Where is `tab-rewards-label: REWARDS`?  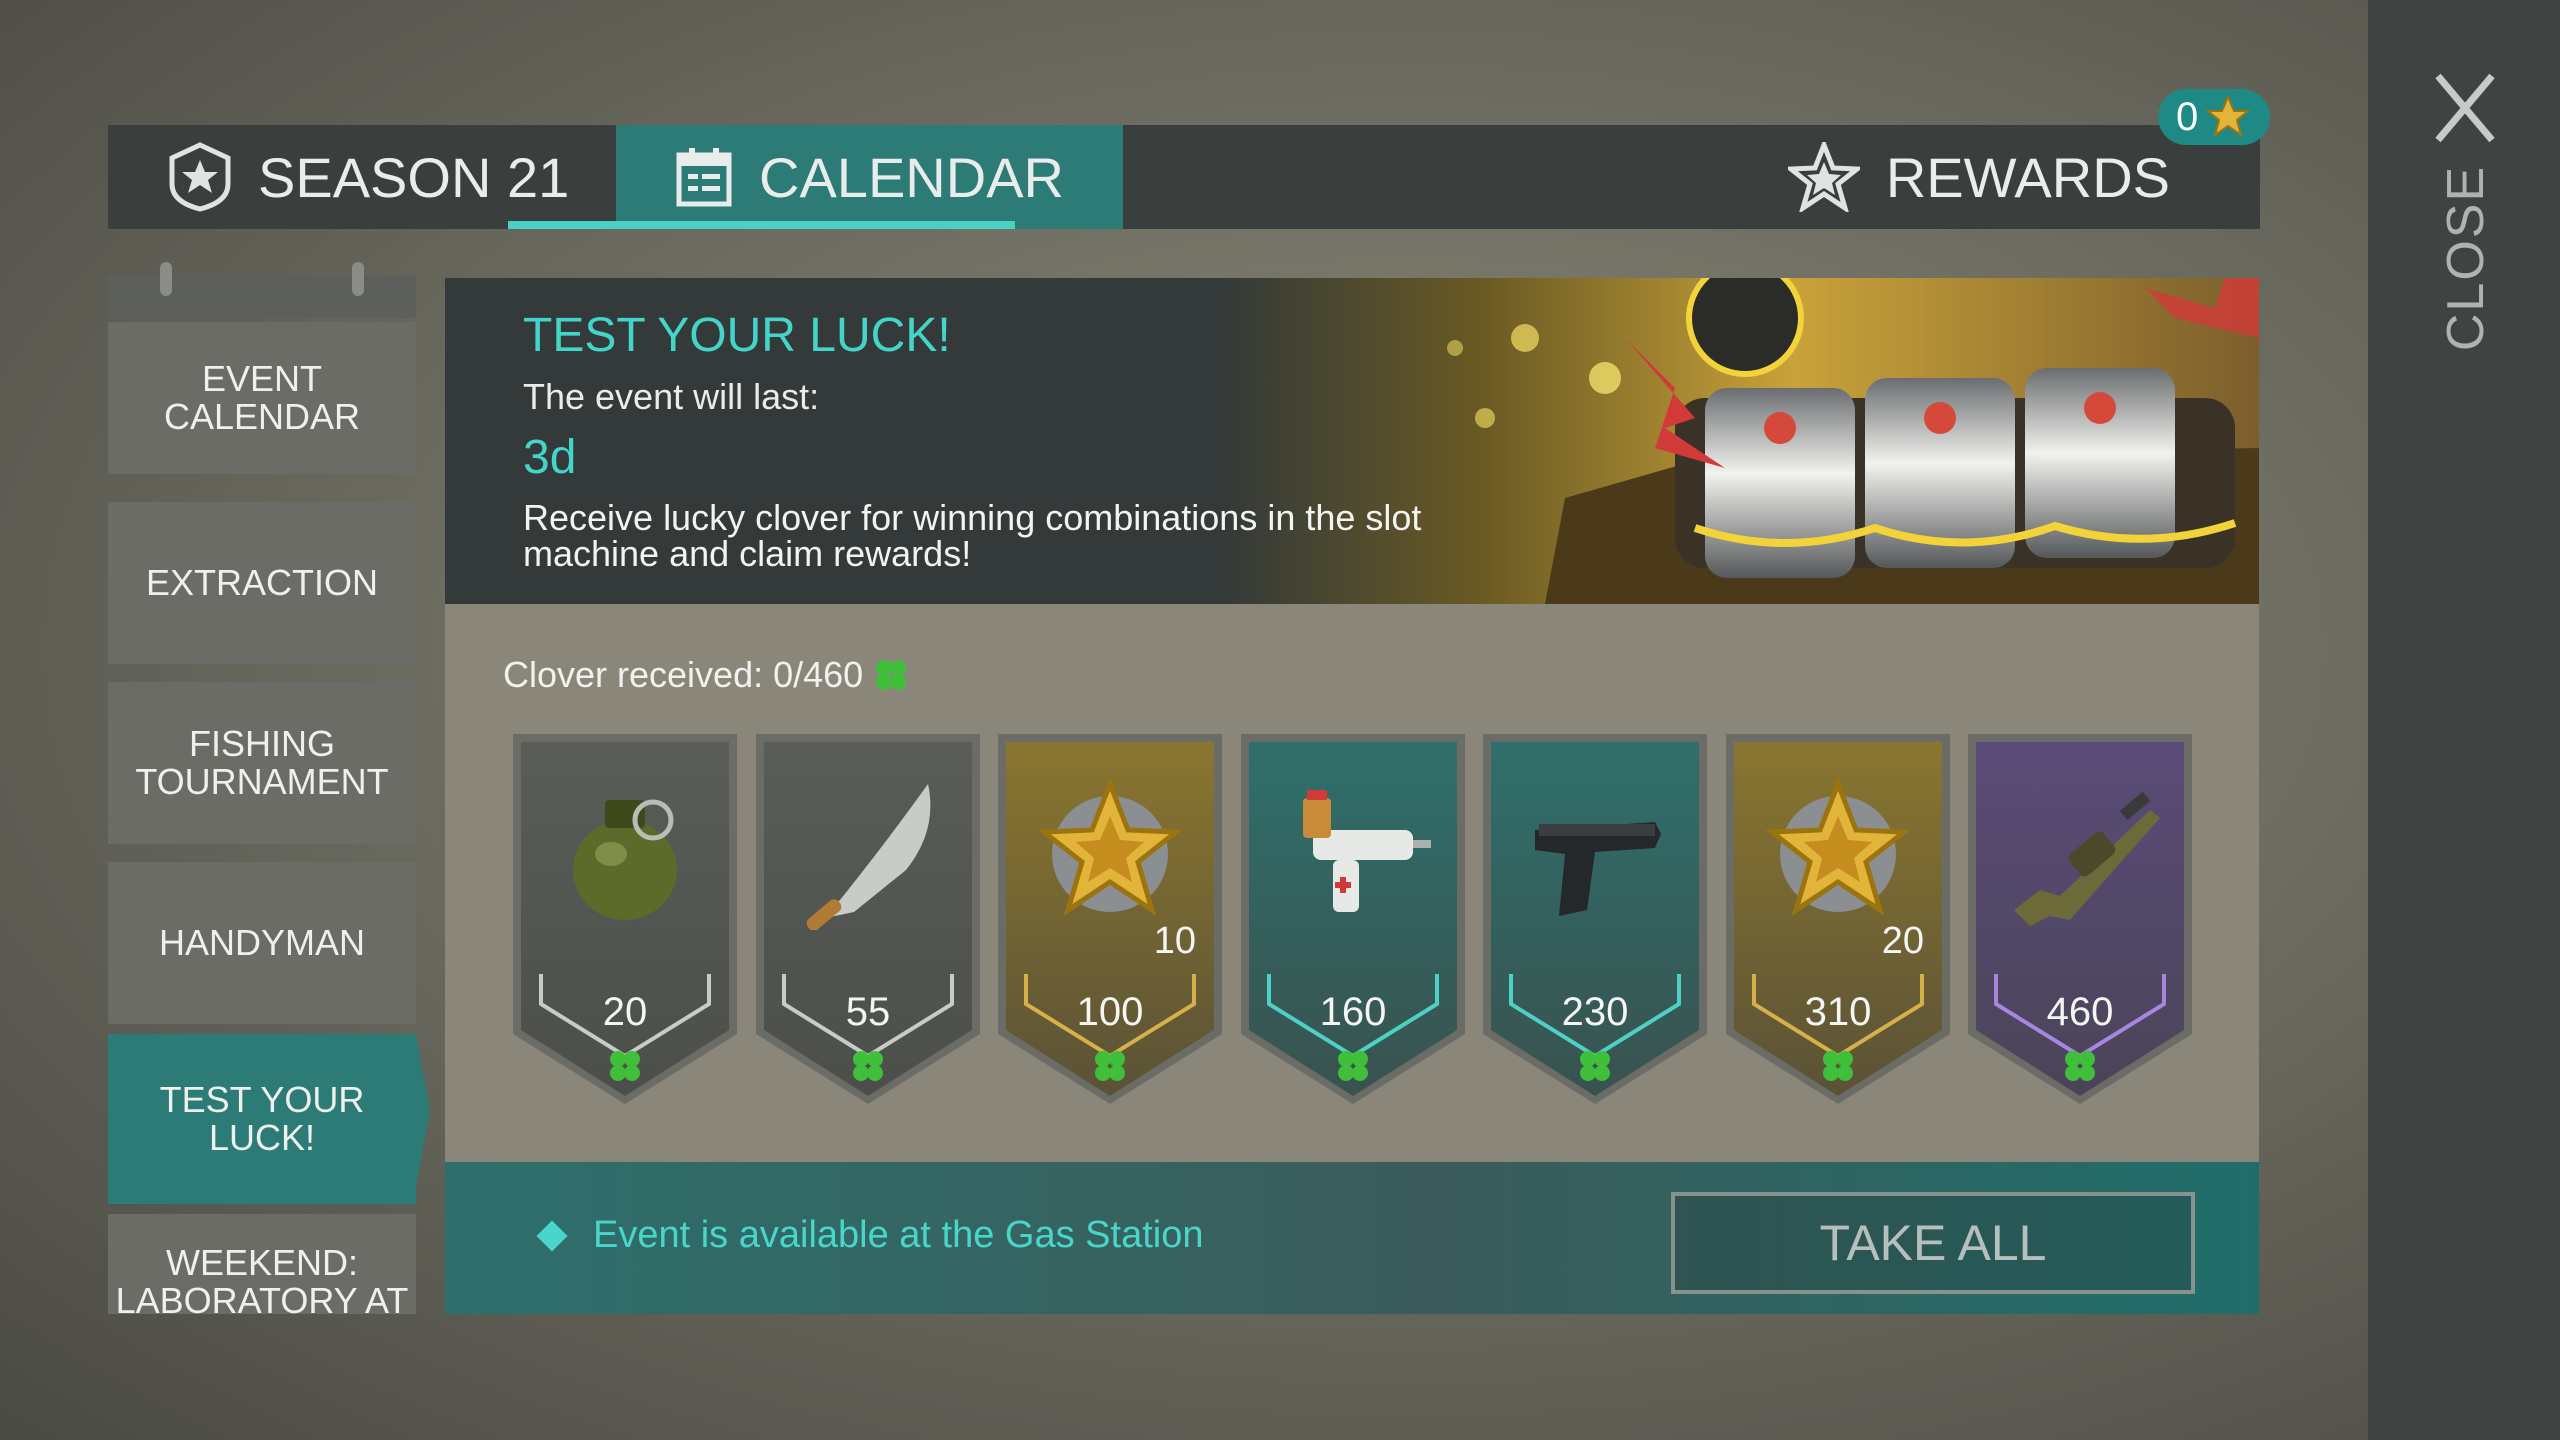
tab-rewards-label: REWARDS is located at coordinates (2027, 177).